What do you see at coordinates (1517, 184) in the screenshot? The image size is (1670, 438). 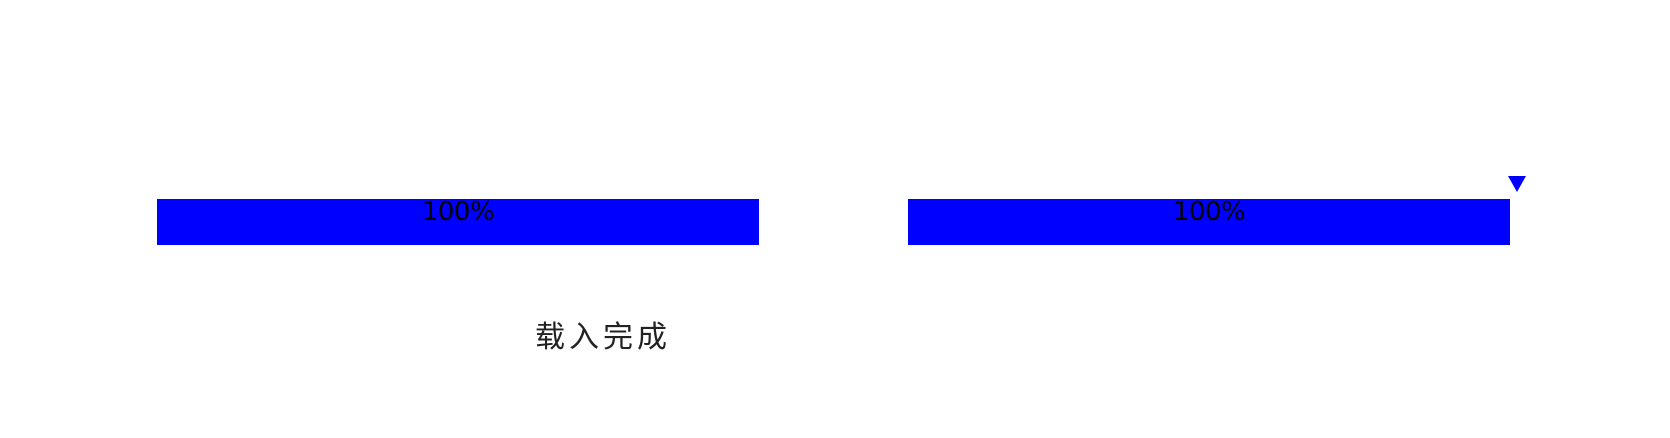 I see `triangle-down-icon` at bounding box center [1517, 184].